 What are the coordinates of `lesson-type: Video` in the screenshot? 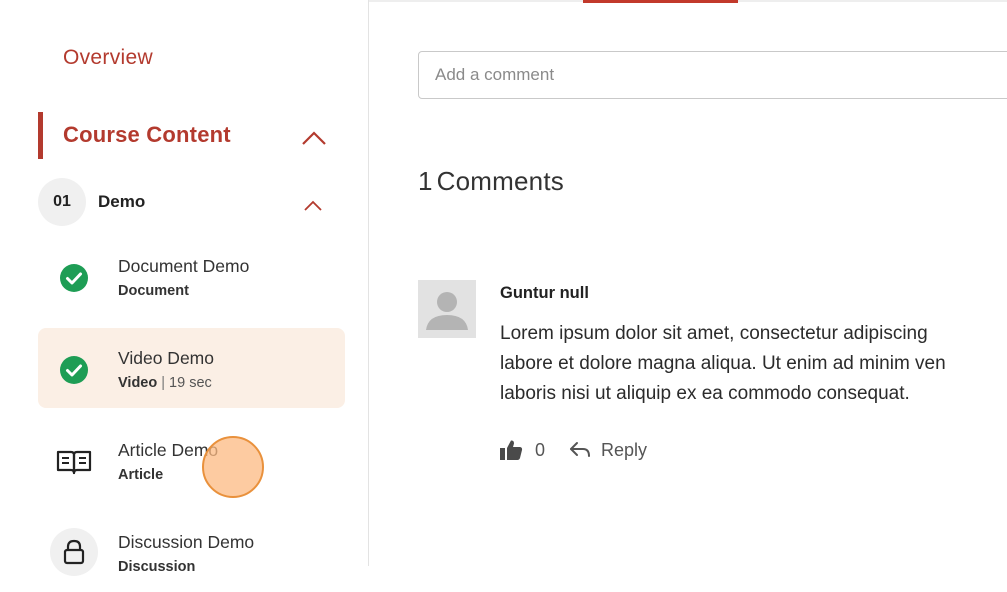 It's located at (138, 383).